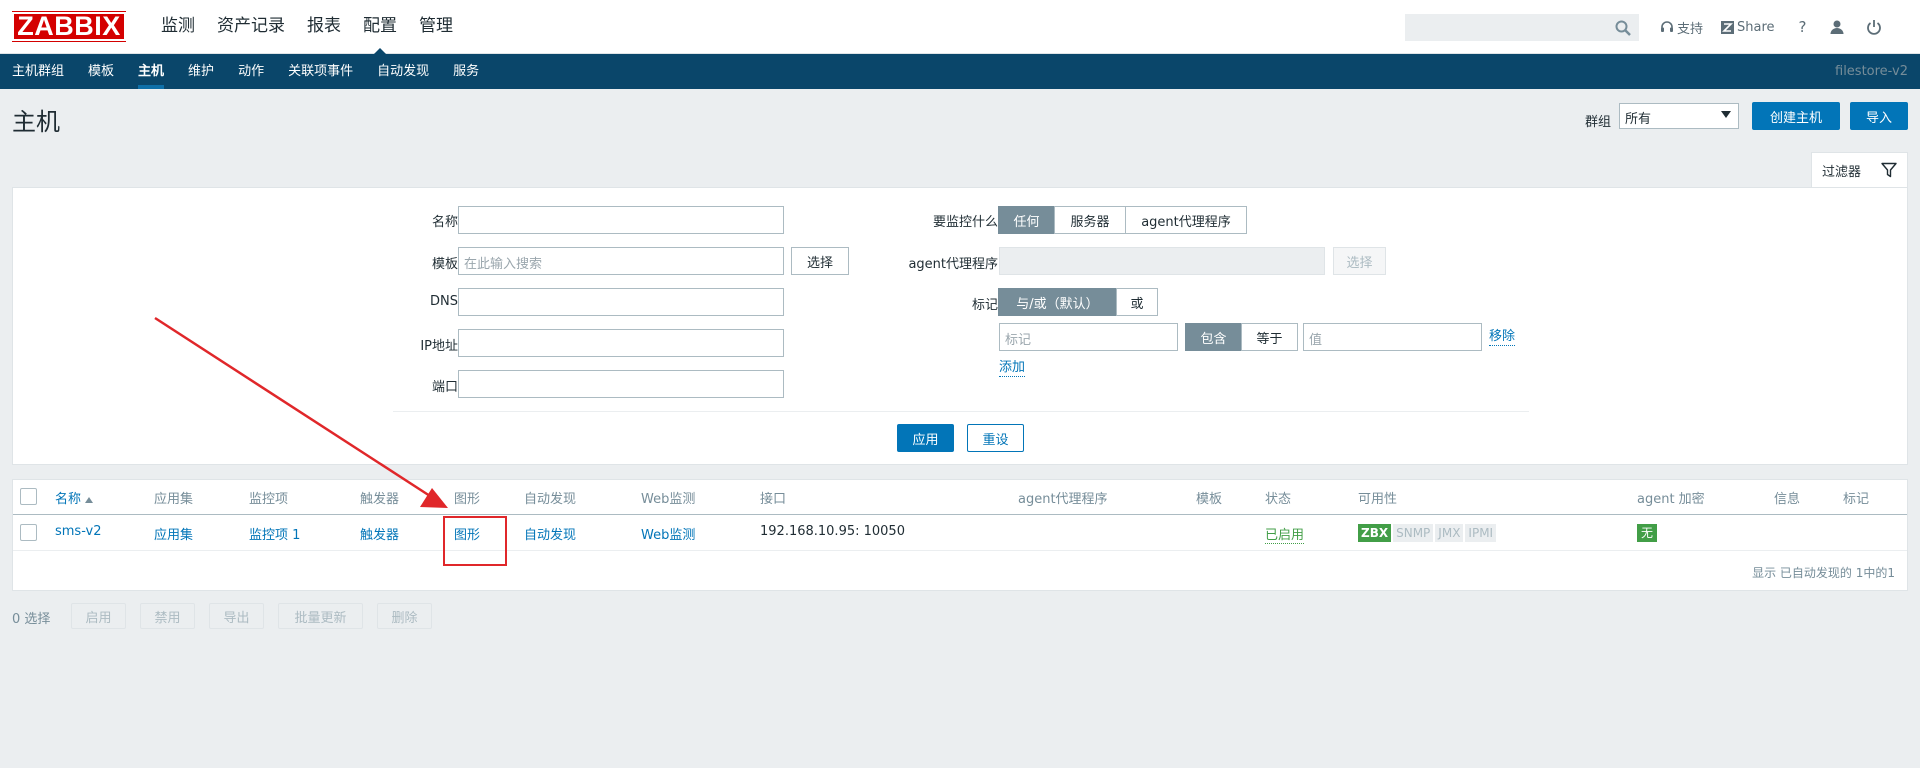  What do you see at coordinates (832, 531) in the screenshot?
I see `interface-value: 192.168.10.95: 10050` at bounding box center [832, 531].